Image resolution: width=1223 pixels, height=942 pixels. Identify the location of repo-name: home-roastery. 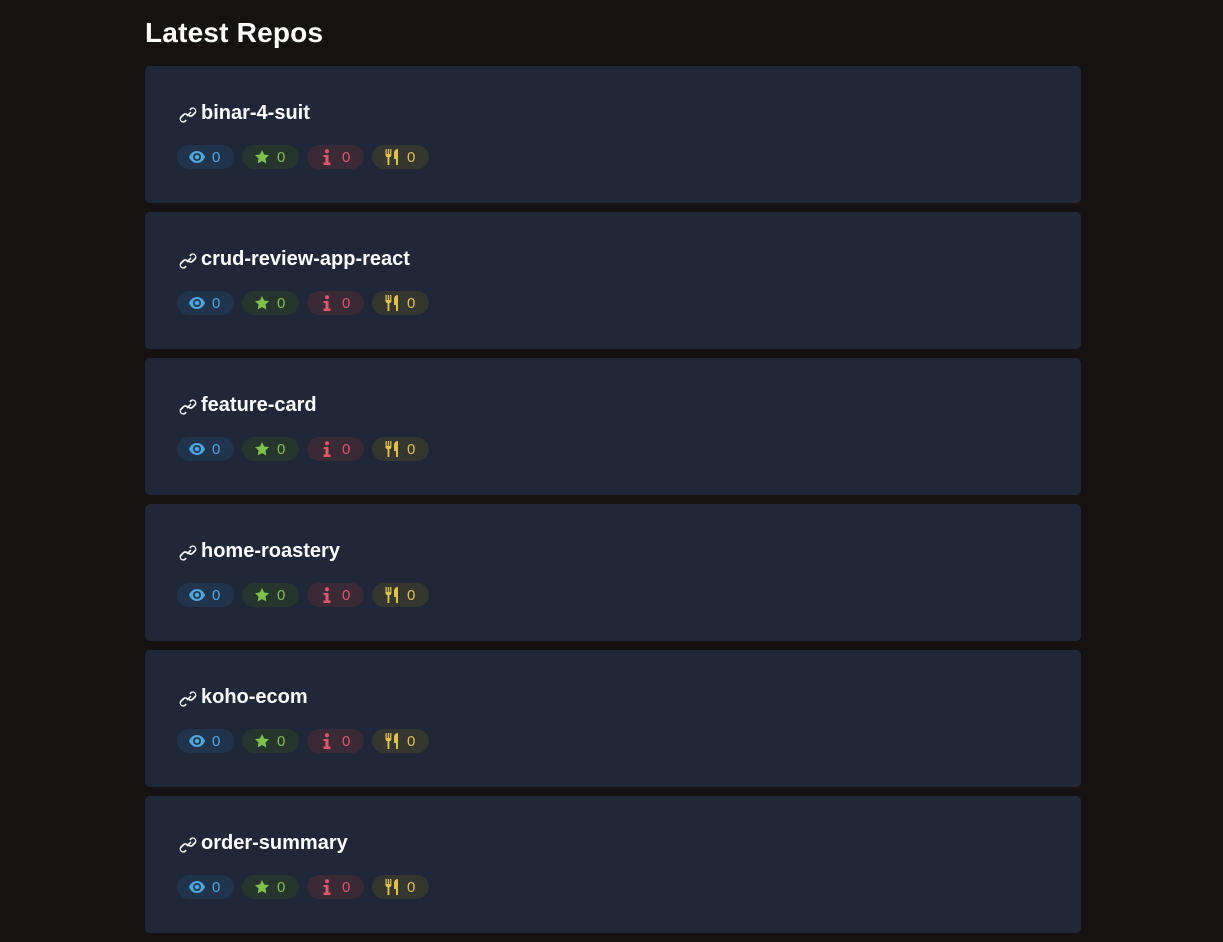
(270, 550).